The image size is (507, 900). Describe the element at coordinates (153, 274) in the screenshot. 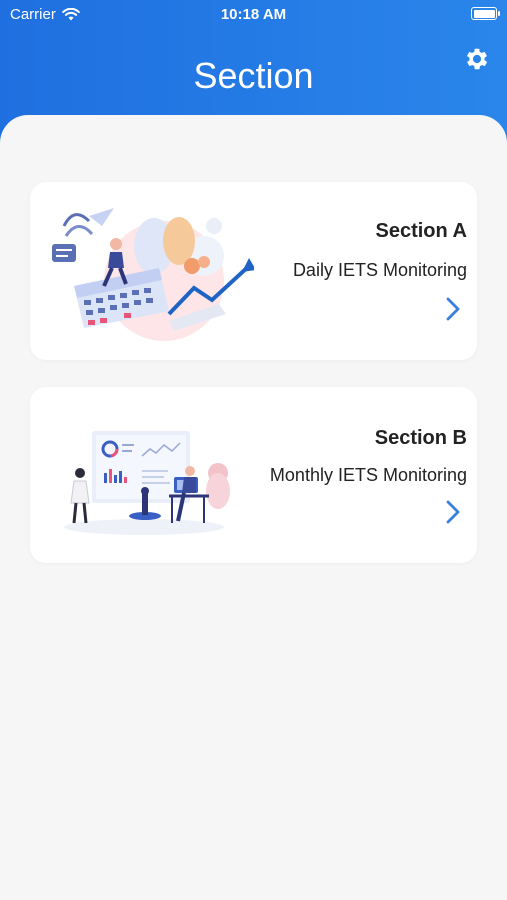

I see `daily-monitoring-illustration` at that location.